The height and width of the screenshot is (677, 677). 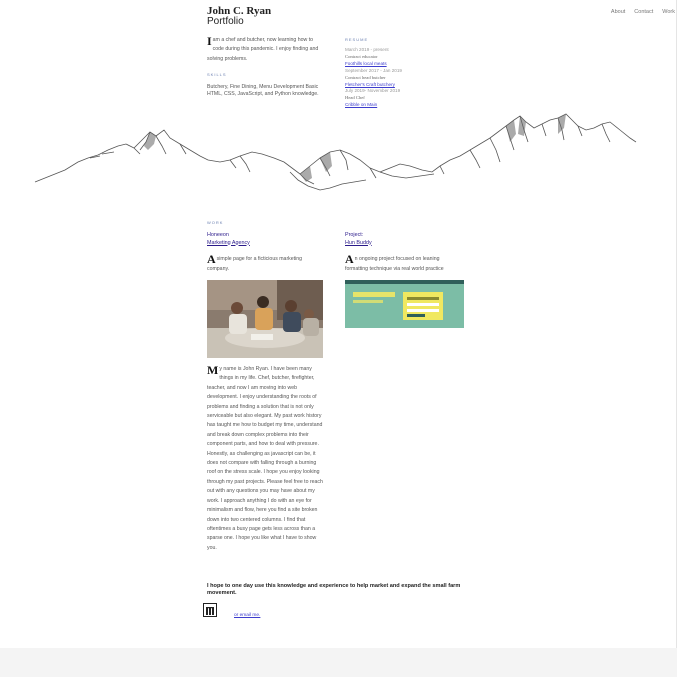 I want to click on project1-title: Honeeon Marketing Agency, so click(x=228, y=239).